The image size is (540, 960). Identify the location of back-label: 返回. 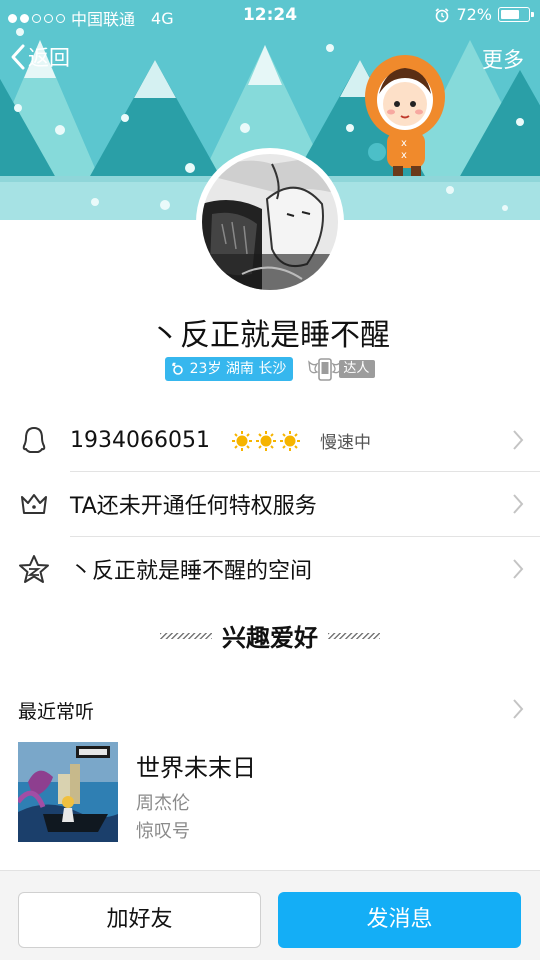
(49, 58).